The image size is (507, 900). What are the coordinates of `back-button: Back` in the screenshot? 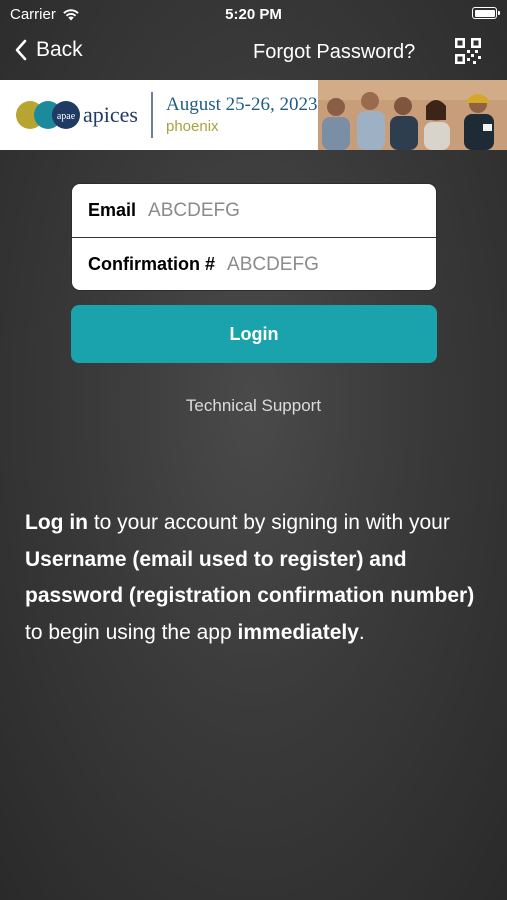 It's located at (48, 50).